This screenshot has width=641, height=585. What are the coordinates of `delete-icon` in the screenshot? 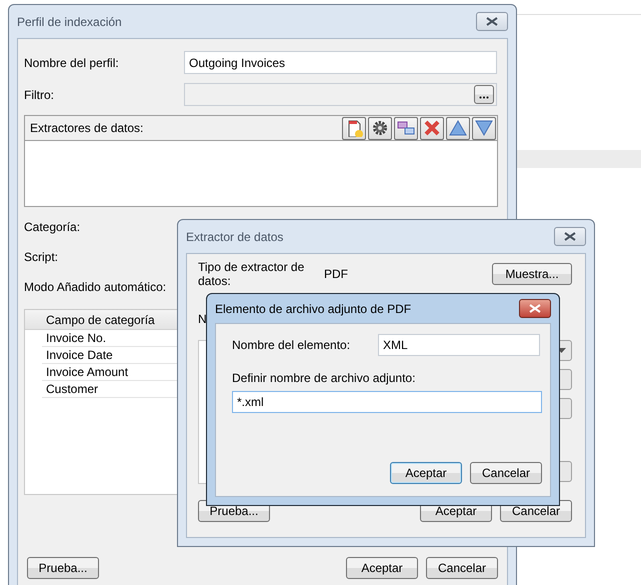 It's located at (432, 128).